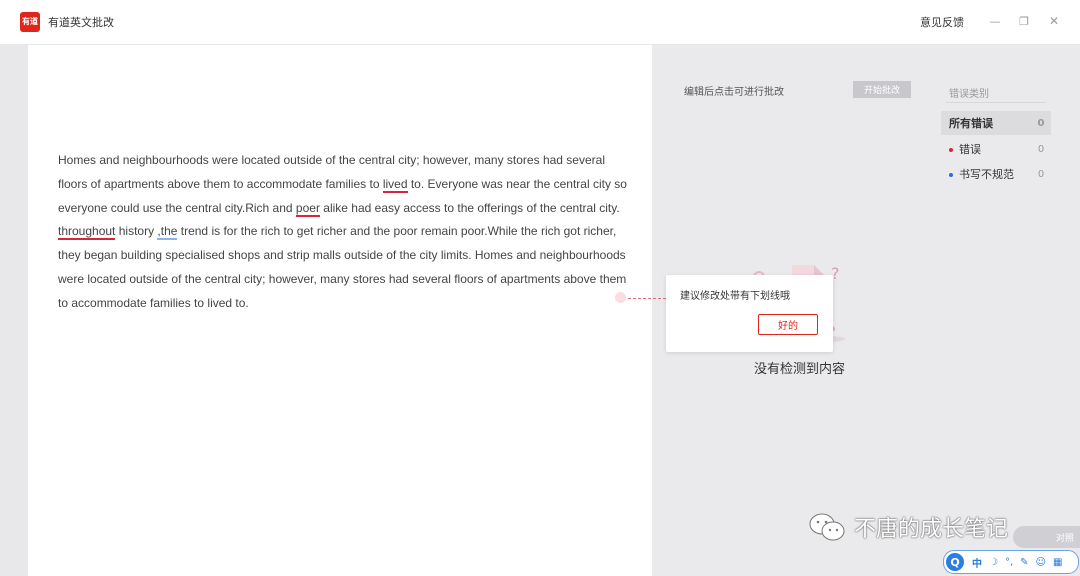  Describe the element at coordinates (30, 22) in the screenshot. I see `youdao-logo: 有道` at that location.